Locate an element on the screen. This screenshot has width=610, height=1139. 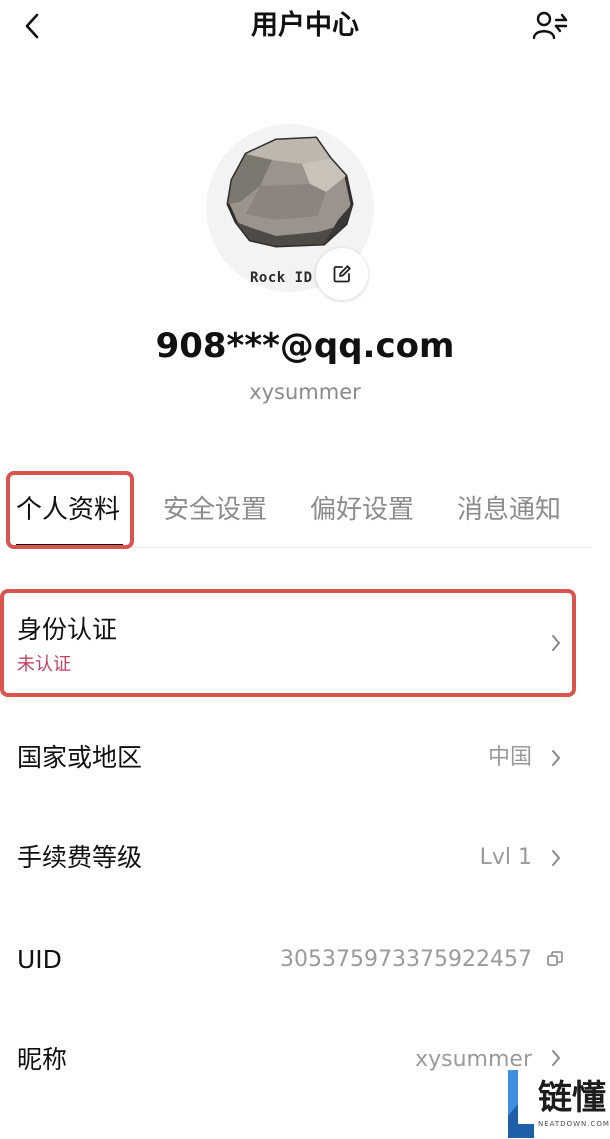
copy-icon is located at coordinates (555, 958).